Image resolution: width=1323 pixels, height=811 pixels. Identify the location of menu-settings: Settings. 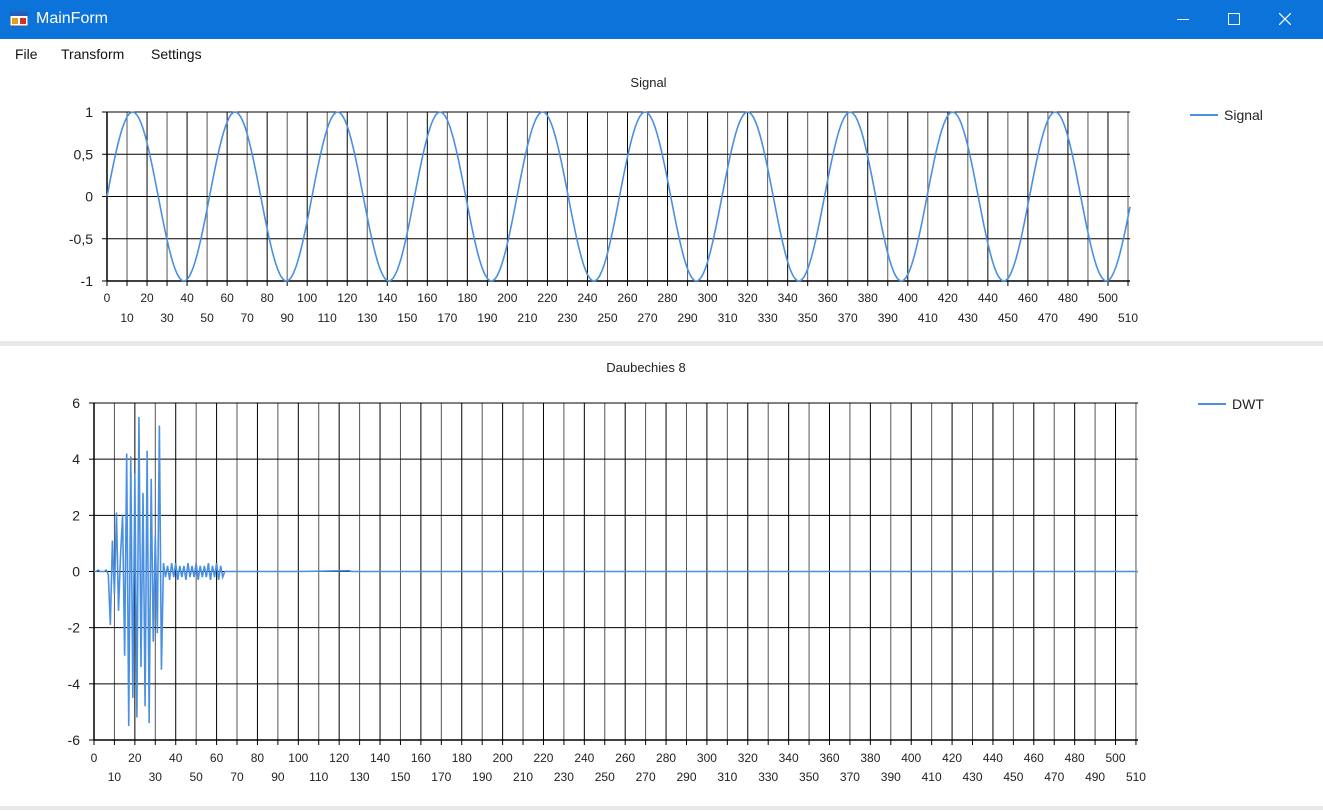
(176, 54).